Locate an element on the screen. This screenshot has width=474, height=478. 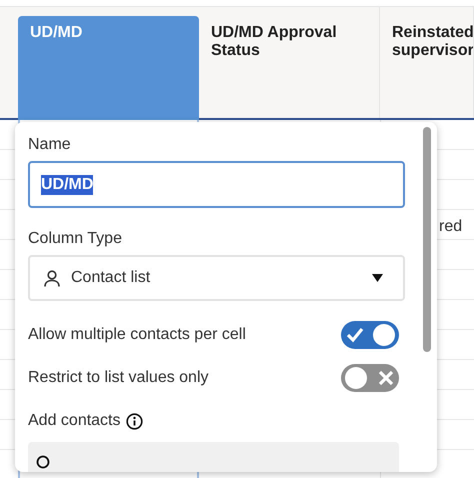
caret-icon is located at coordinates (377, 278).